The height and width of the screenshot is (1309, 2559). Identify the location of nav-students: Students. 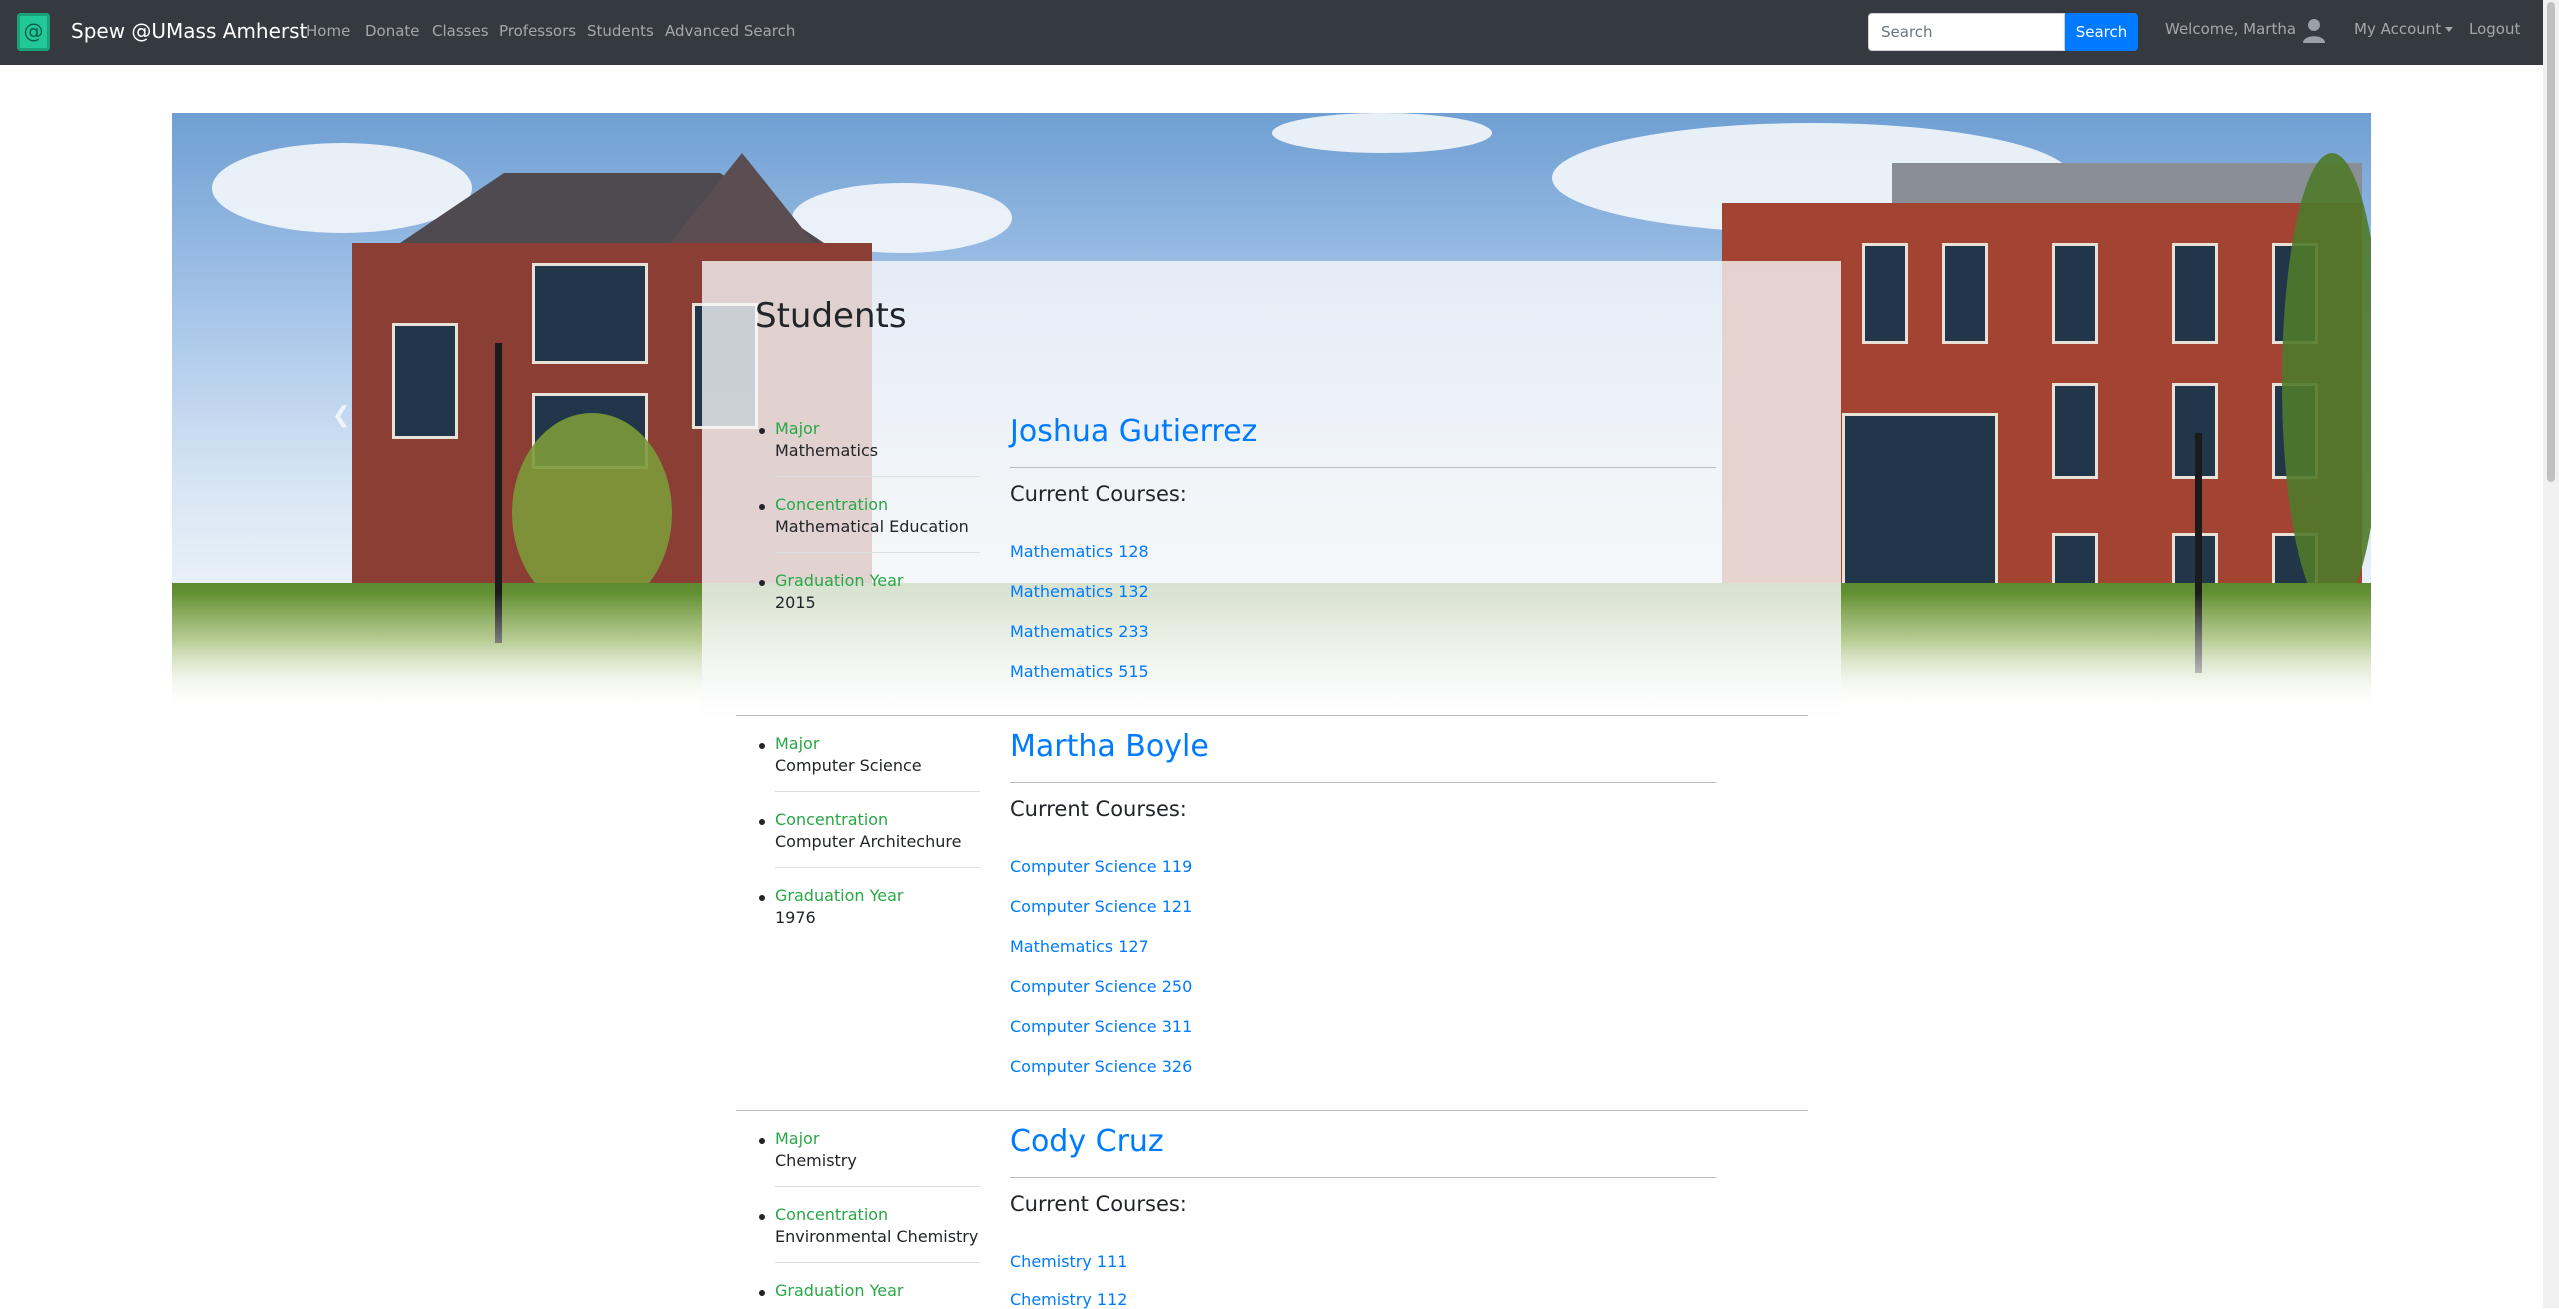
(620, 31).